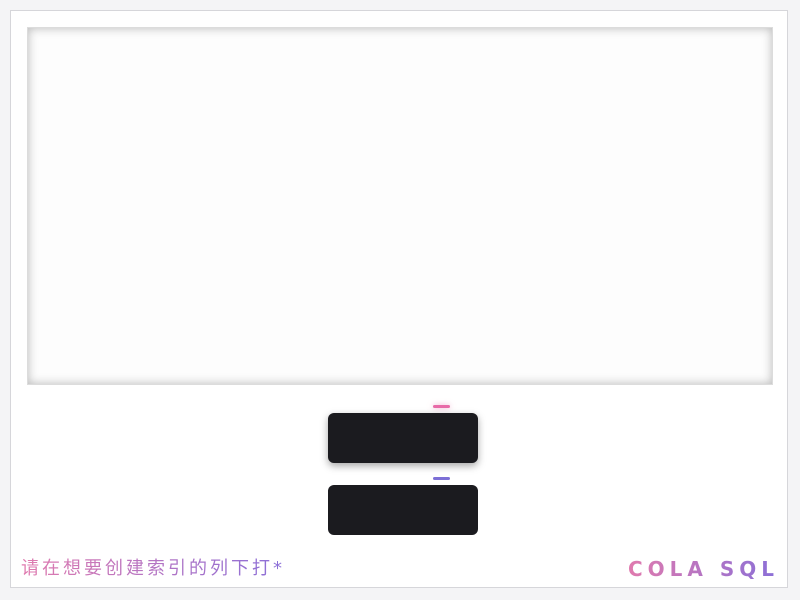 The image size is (800, 600). Describe the element at coordinates (153, 568) in the screenshot. I see `index-hint-text: 请在想要创建索引的列下打*` at that location.